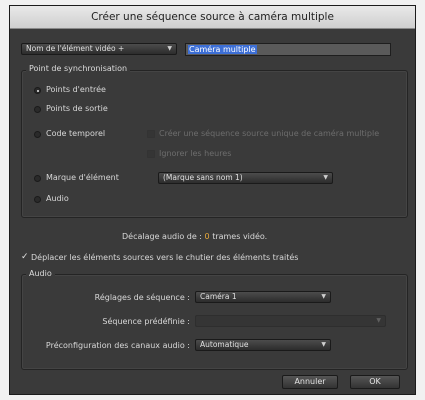  Describe the element at coordinates (37, 134) in the screenshot. I see `radio-timecode` at that location.